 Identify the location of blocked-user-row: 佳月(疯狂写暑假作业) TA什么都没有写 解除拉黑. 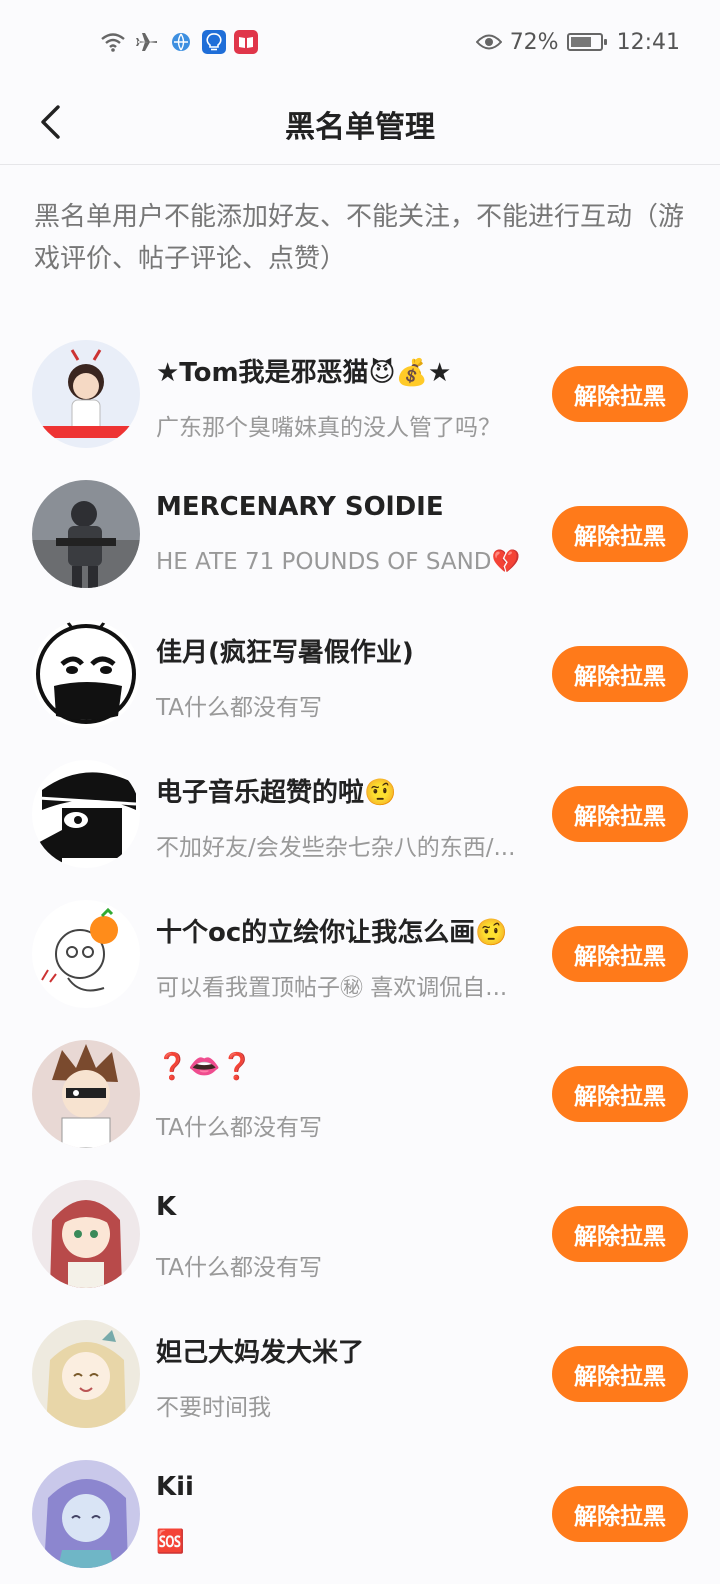
(360, 674).